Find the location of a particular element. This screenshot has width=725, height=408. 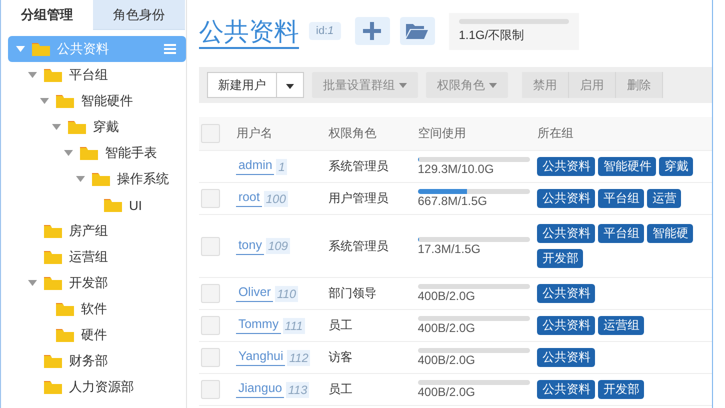

column-header: 空间使用 is located at coordinates (442, 133).